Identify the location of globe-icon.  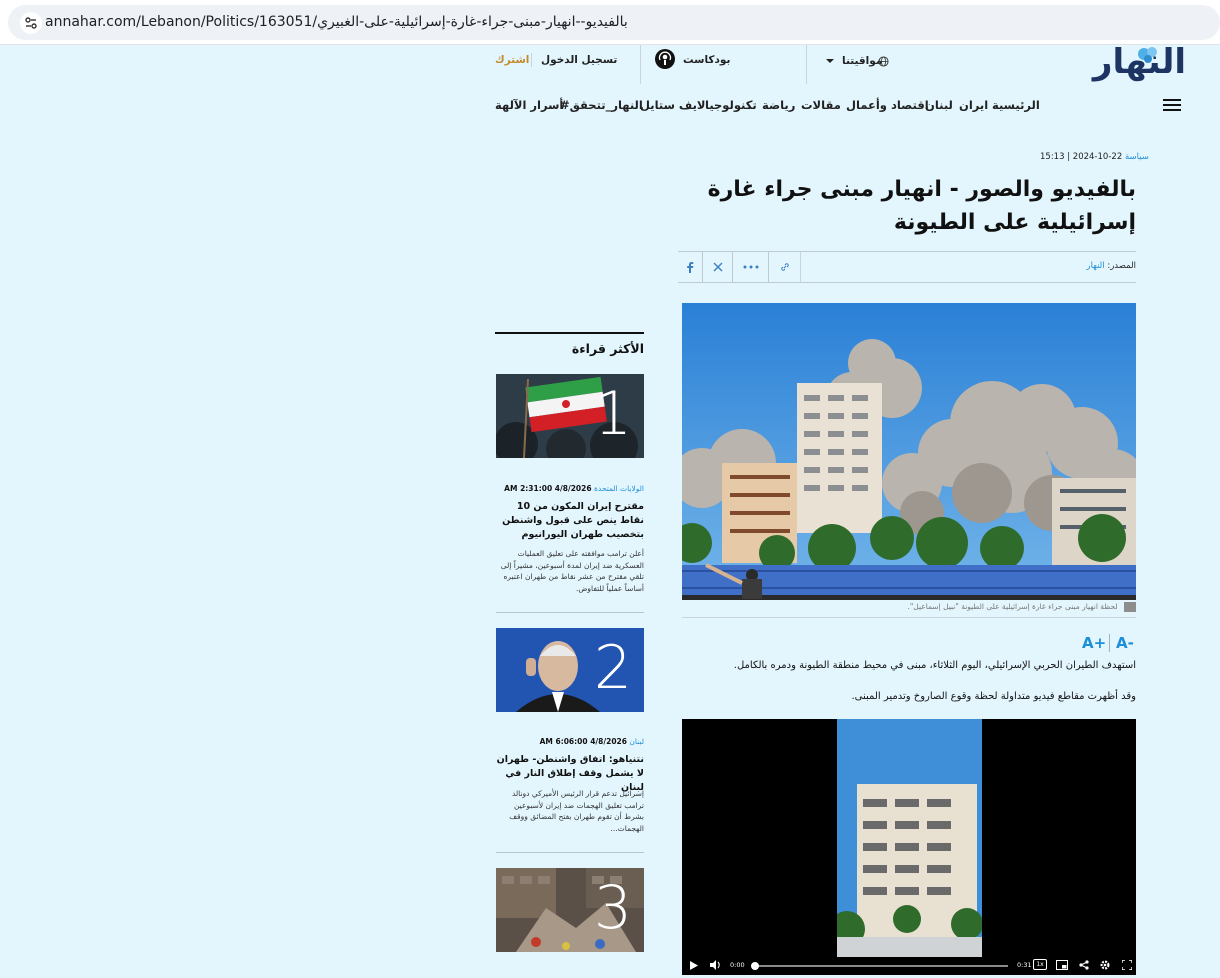
(883, 61).